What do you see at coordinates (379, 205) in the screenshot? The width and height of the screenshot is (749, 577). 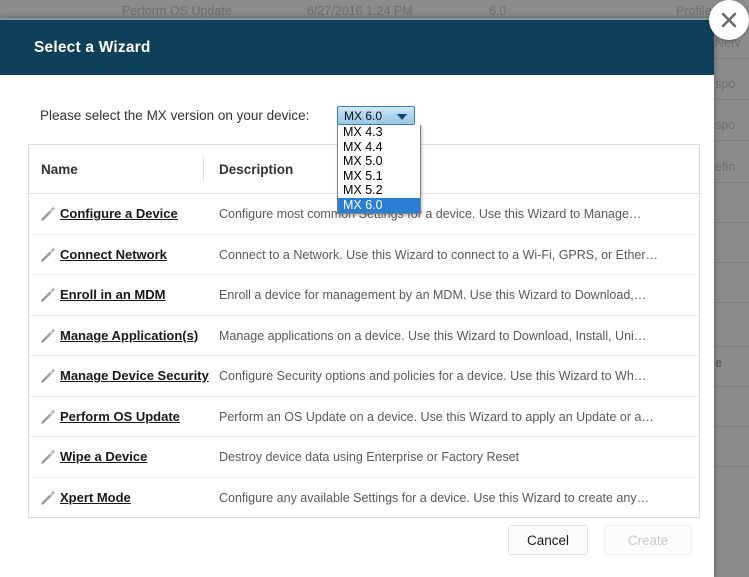 I see `mx-option-selected: MX 6.0` at bounding box center [379, 205].